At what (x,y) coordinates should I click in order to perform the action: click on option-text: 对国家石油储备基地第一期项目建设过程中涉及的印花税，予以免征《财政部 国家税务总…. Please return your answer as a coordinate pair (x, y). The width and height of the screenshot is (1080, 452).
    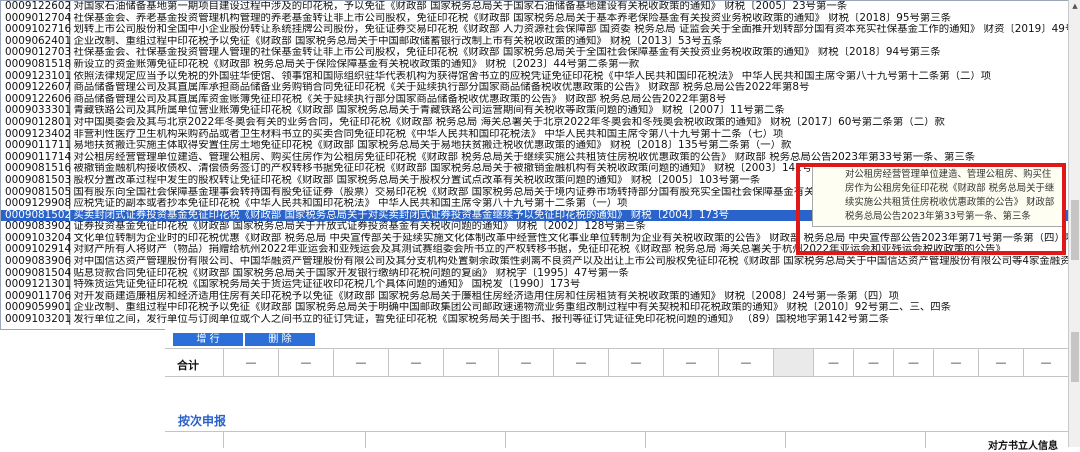
    Looking at the image, I should click on (460, 6).